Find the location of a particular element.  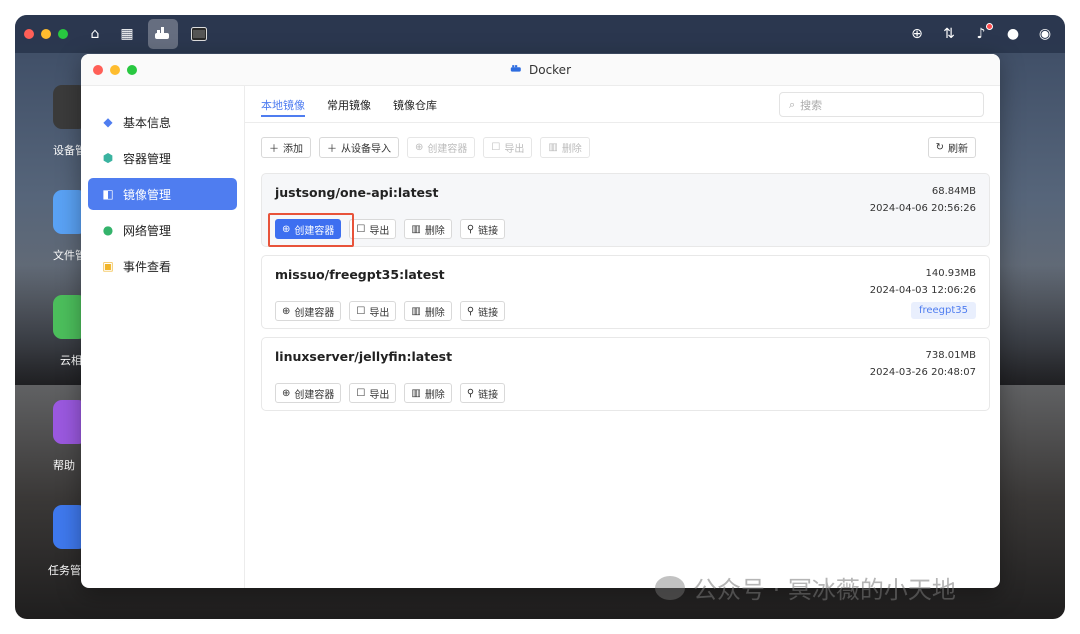

sidebar-item-network: ● 网络管理 is located at coordinates (162, 230).